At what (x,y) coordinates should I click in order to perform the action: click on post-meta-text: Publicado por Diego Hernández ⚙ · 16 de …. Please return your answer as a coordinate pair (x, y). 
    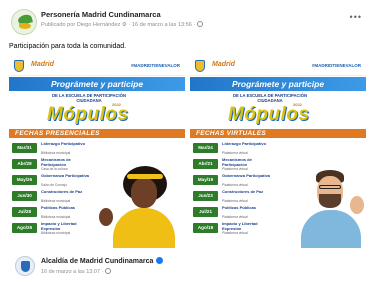
    Looking at the image, I should click on (118, 25).